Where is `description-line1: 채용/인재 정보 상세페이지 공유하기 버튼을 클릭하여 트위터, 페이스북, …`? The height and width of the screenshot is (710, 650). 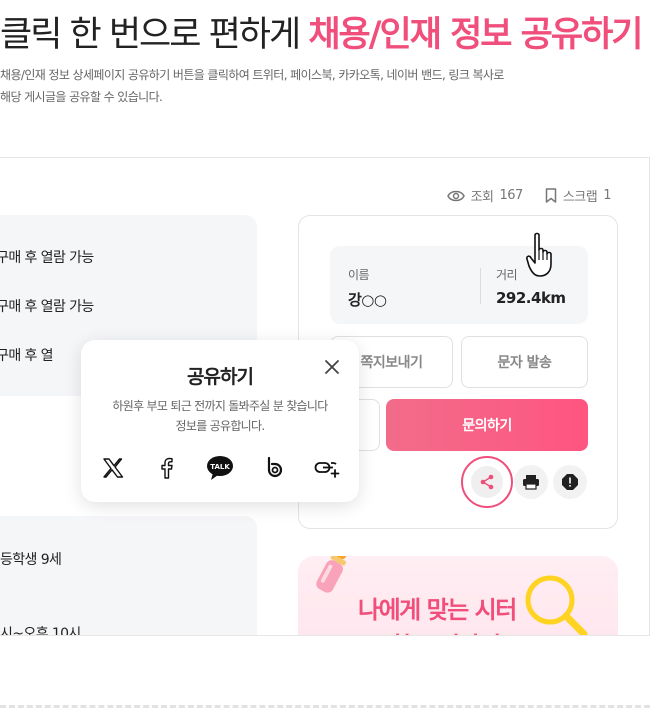 description-line1: 채용/인재 정보 상세페이지 공유하기 버튼을 클릭하여 트위터, 페이스북, … is located at coordinates (252, 75).